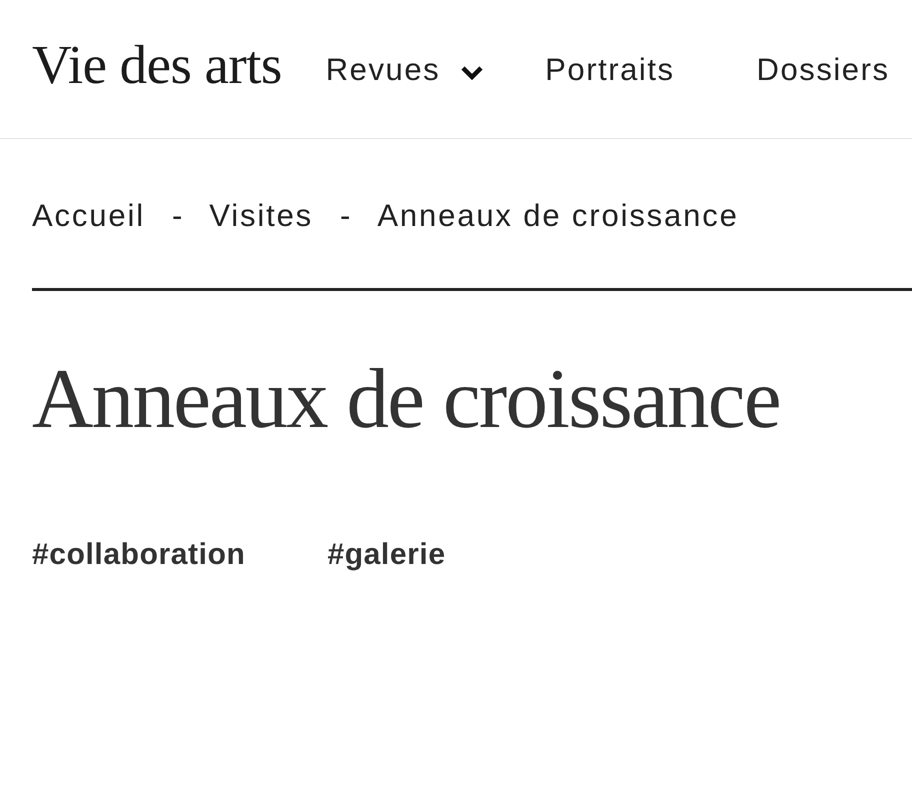 The height and width of the screenshot is (790, 912). I want to click on breadcrumb-link: Accueil, so click(88, 215).